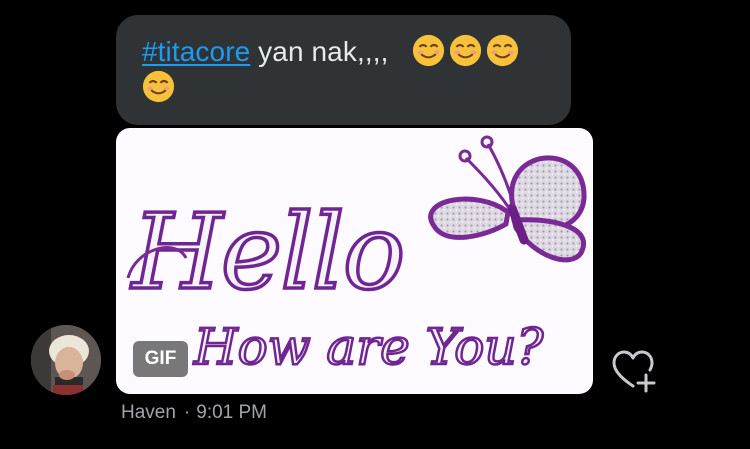  Describe the element at coordinates (160, 359) in the screenshot. I see `gif-badge: GIF` at that location.